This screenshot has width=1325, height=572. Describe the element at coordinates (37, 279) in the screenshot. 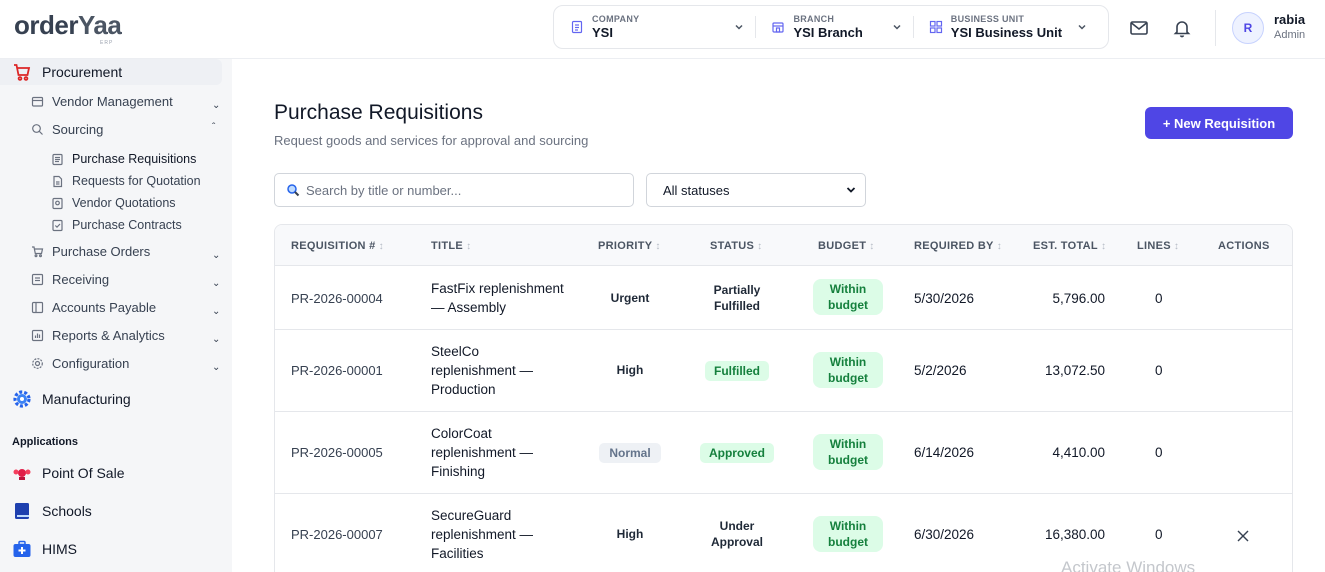

I see `inbox-icon` at that location.